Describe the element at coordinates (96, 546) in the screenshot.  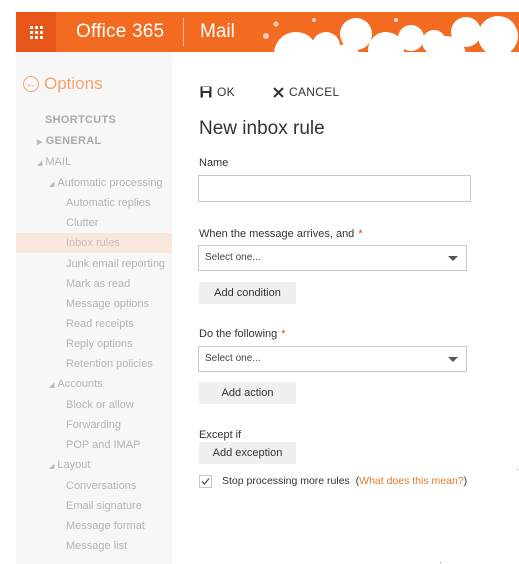
I see `sidebar-item-message-list: Message list` at that location.